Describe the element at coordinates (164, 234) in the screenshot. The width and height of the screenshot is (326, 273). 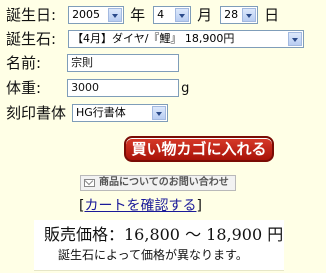
I see `sale-price: 販売価格：16,800 ～ 18,900 円` at that location.